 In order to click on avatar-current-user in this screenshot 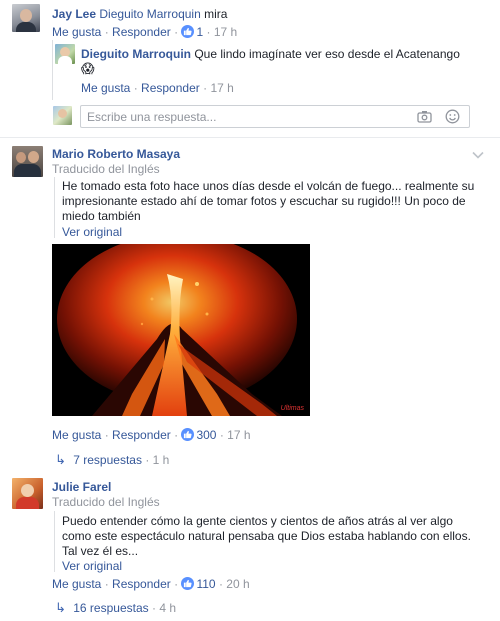, I will do `click(62, 115)`.